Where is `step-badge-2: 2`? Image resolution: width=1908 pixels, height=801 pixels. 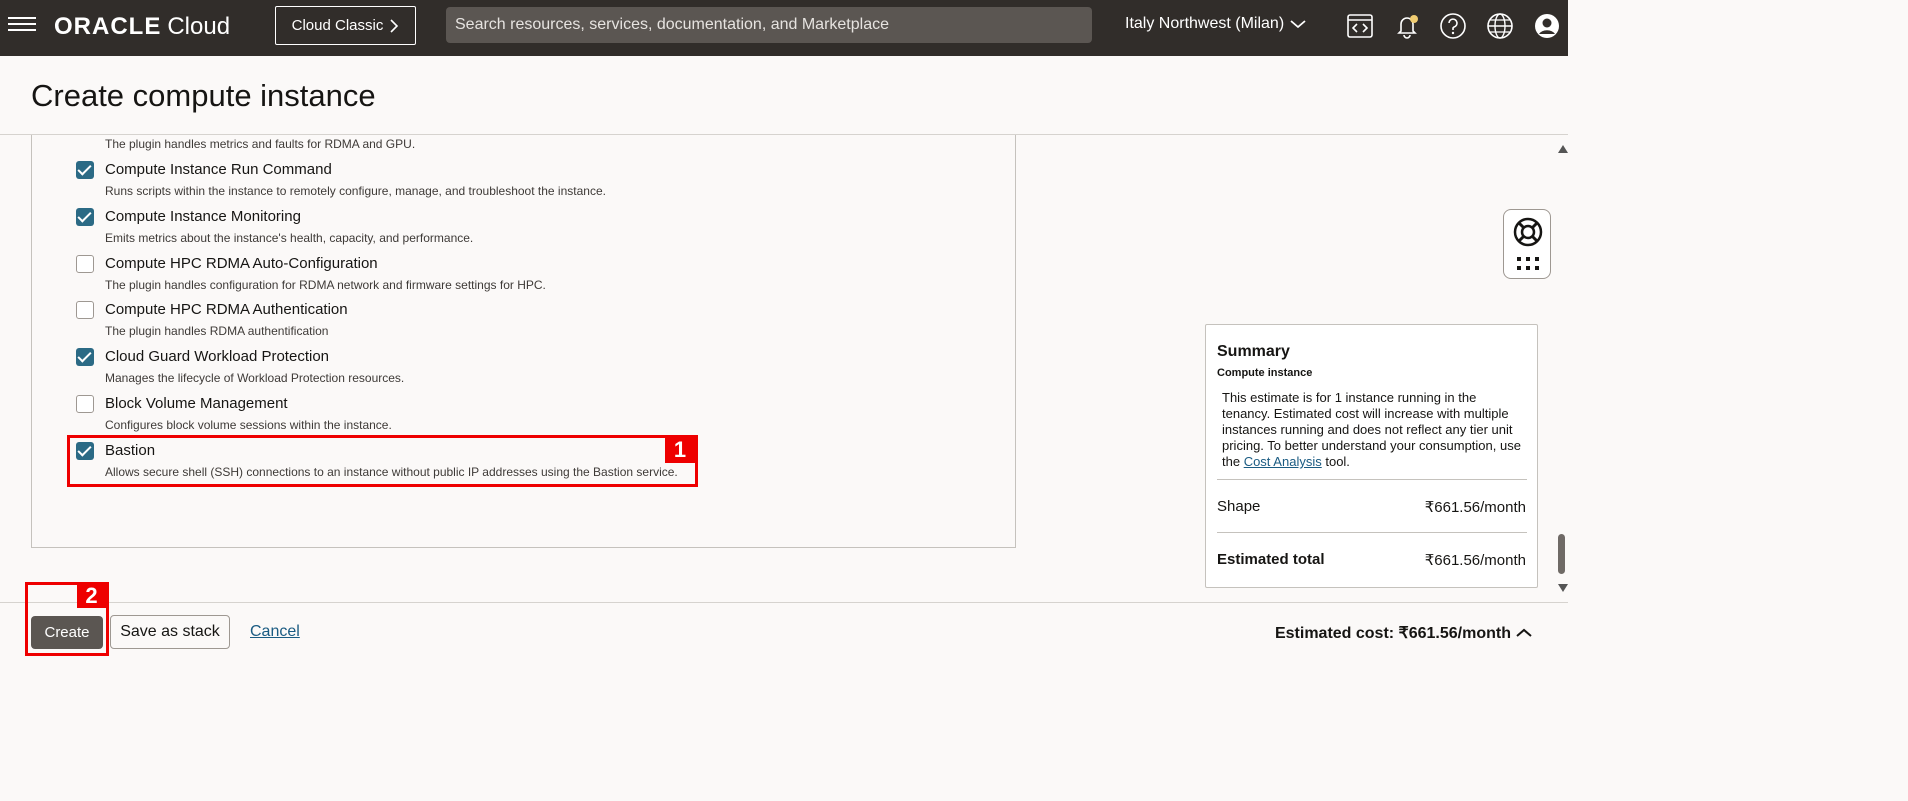
step-badge-2: 2 is located at coordinates (91, 595).